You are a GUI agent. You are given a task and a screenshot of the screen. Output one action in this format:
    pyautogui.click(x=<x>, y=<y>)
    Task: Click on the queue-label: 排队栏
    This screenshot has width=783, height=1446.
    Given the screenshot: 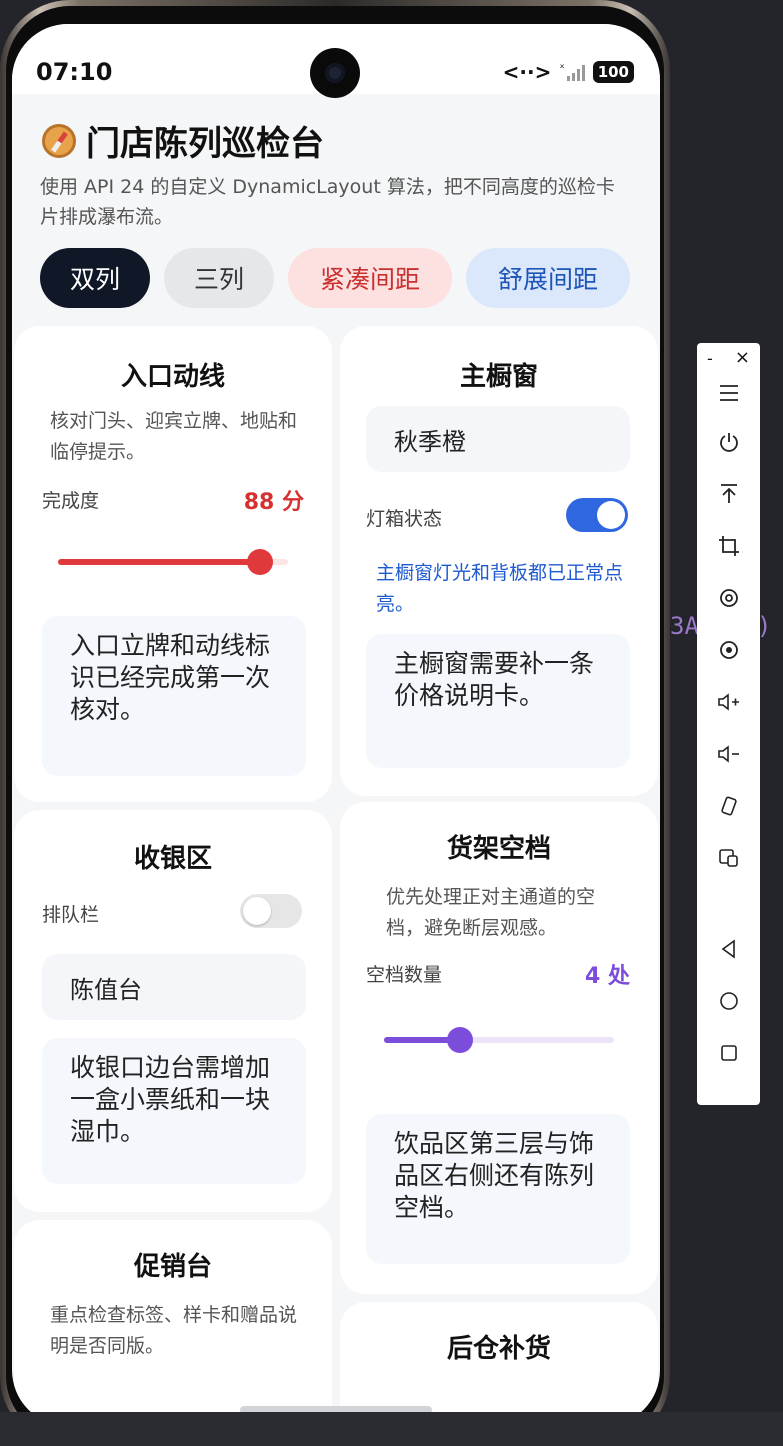 What is the action you would take?
    pyautogui.click(x=71, y=915)
    